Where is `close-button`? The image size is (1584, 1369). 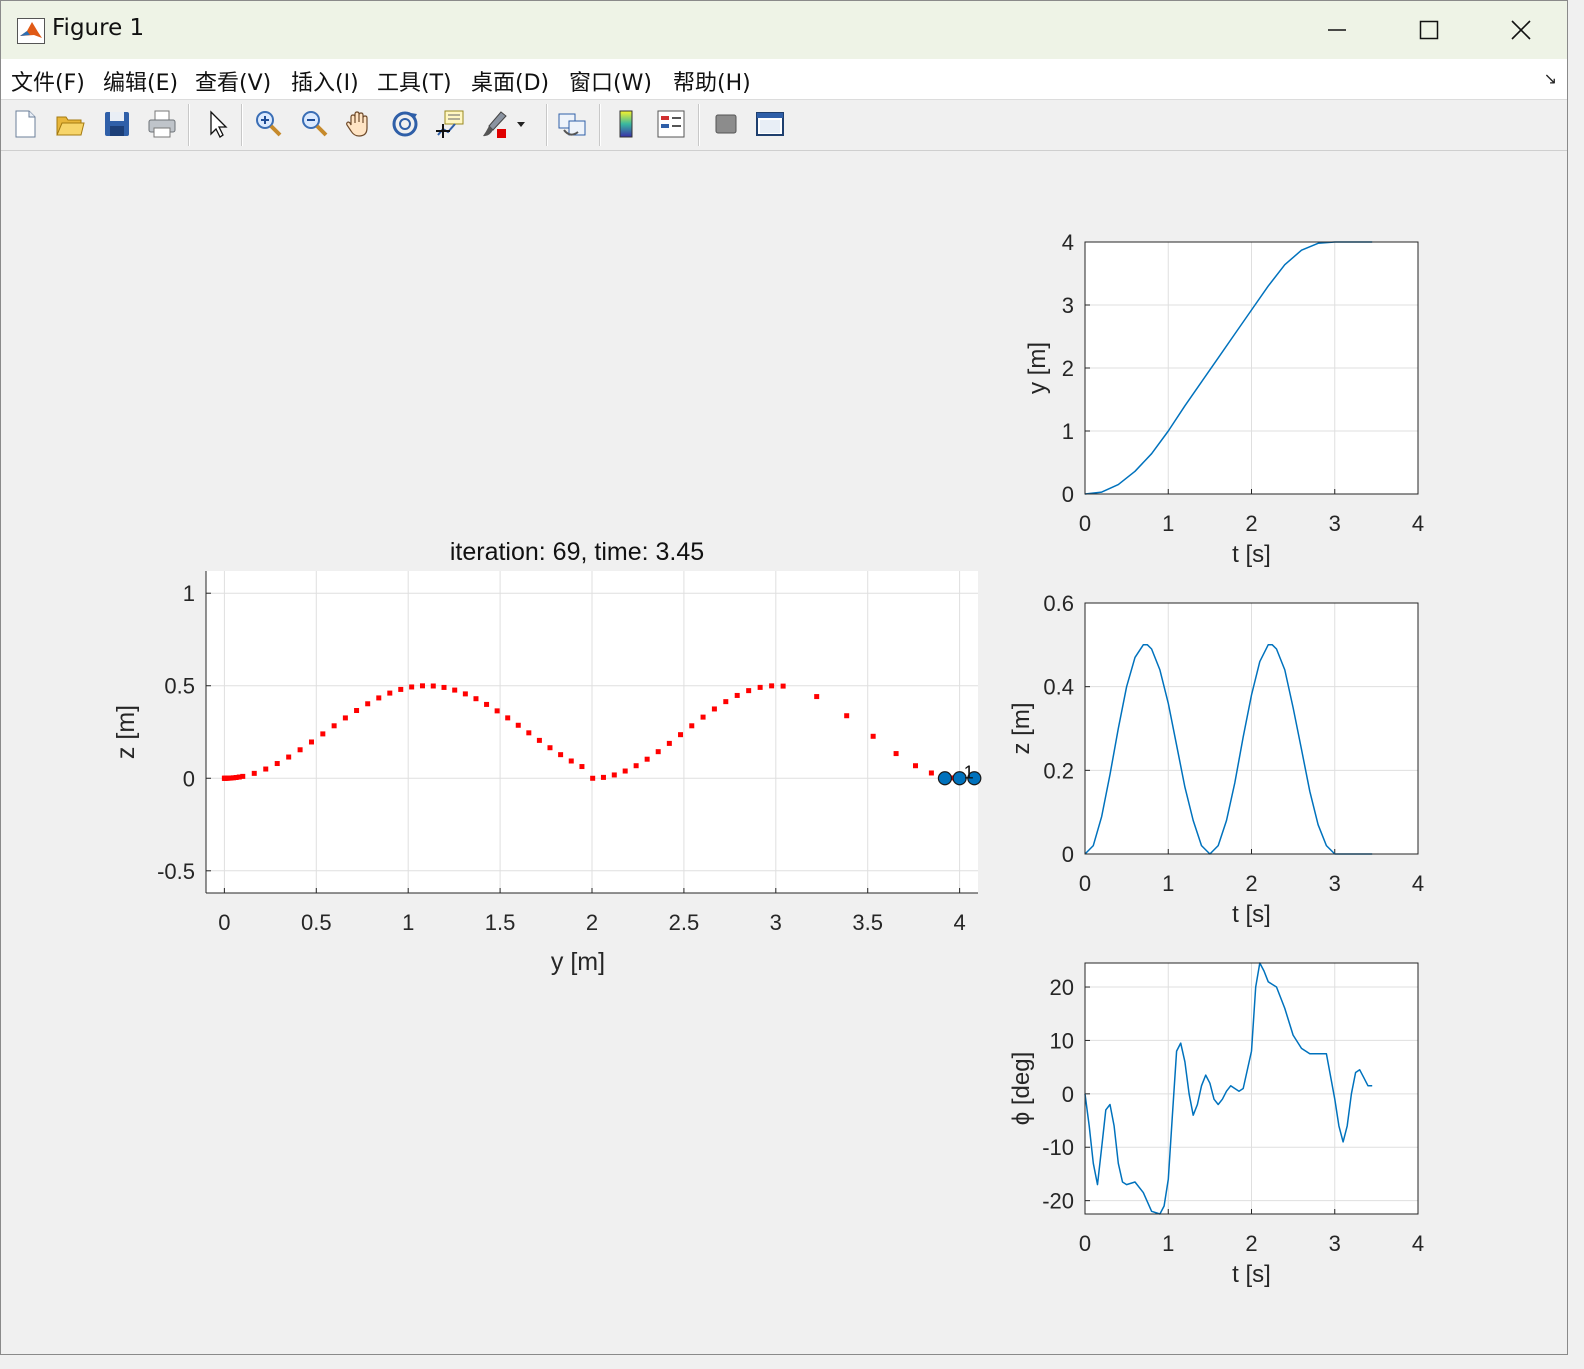 close-button is located at coordinates (1521, 30).